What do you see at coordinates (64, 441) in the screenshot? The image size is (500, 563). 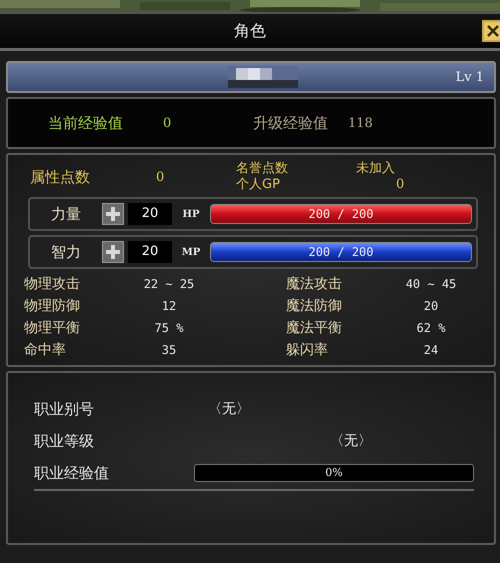 I see `job-label: 职业等级` at bounding box center [64, 441].